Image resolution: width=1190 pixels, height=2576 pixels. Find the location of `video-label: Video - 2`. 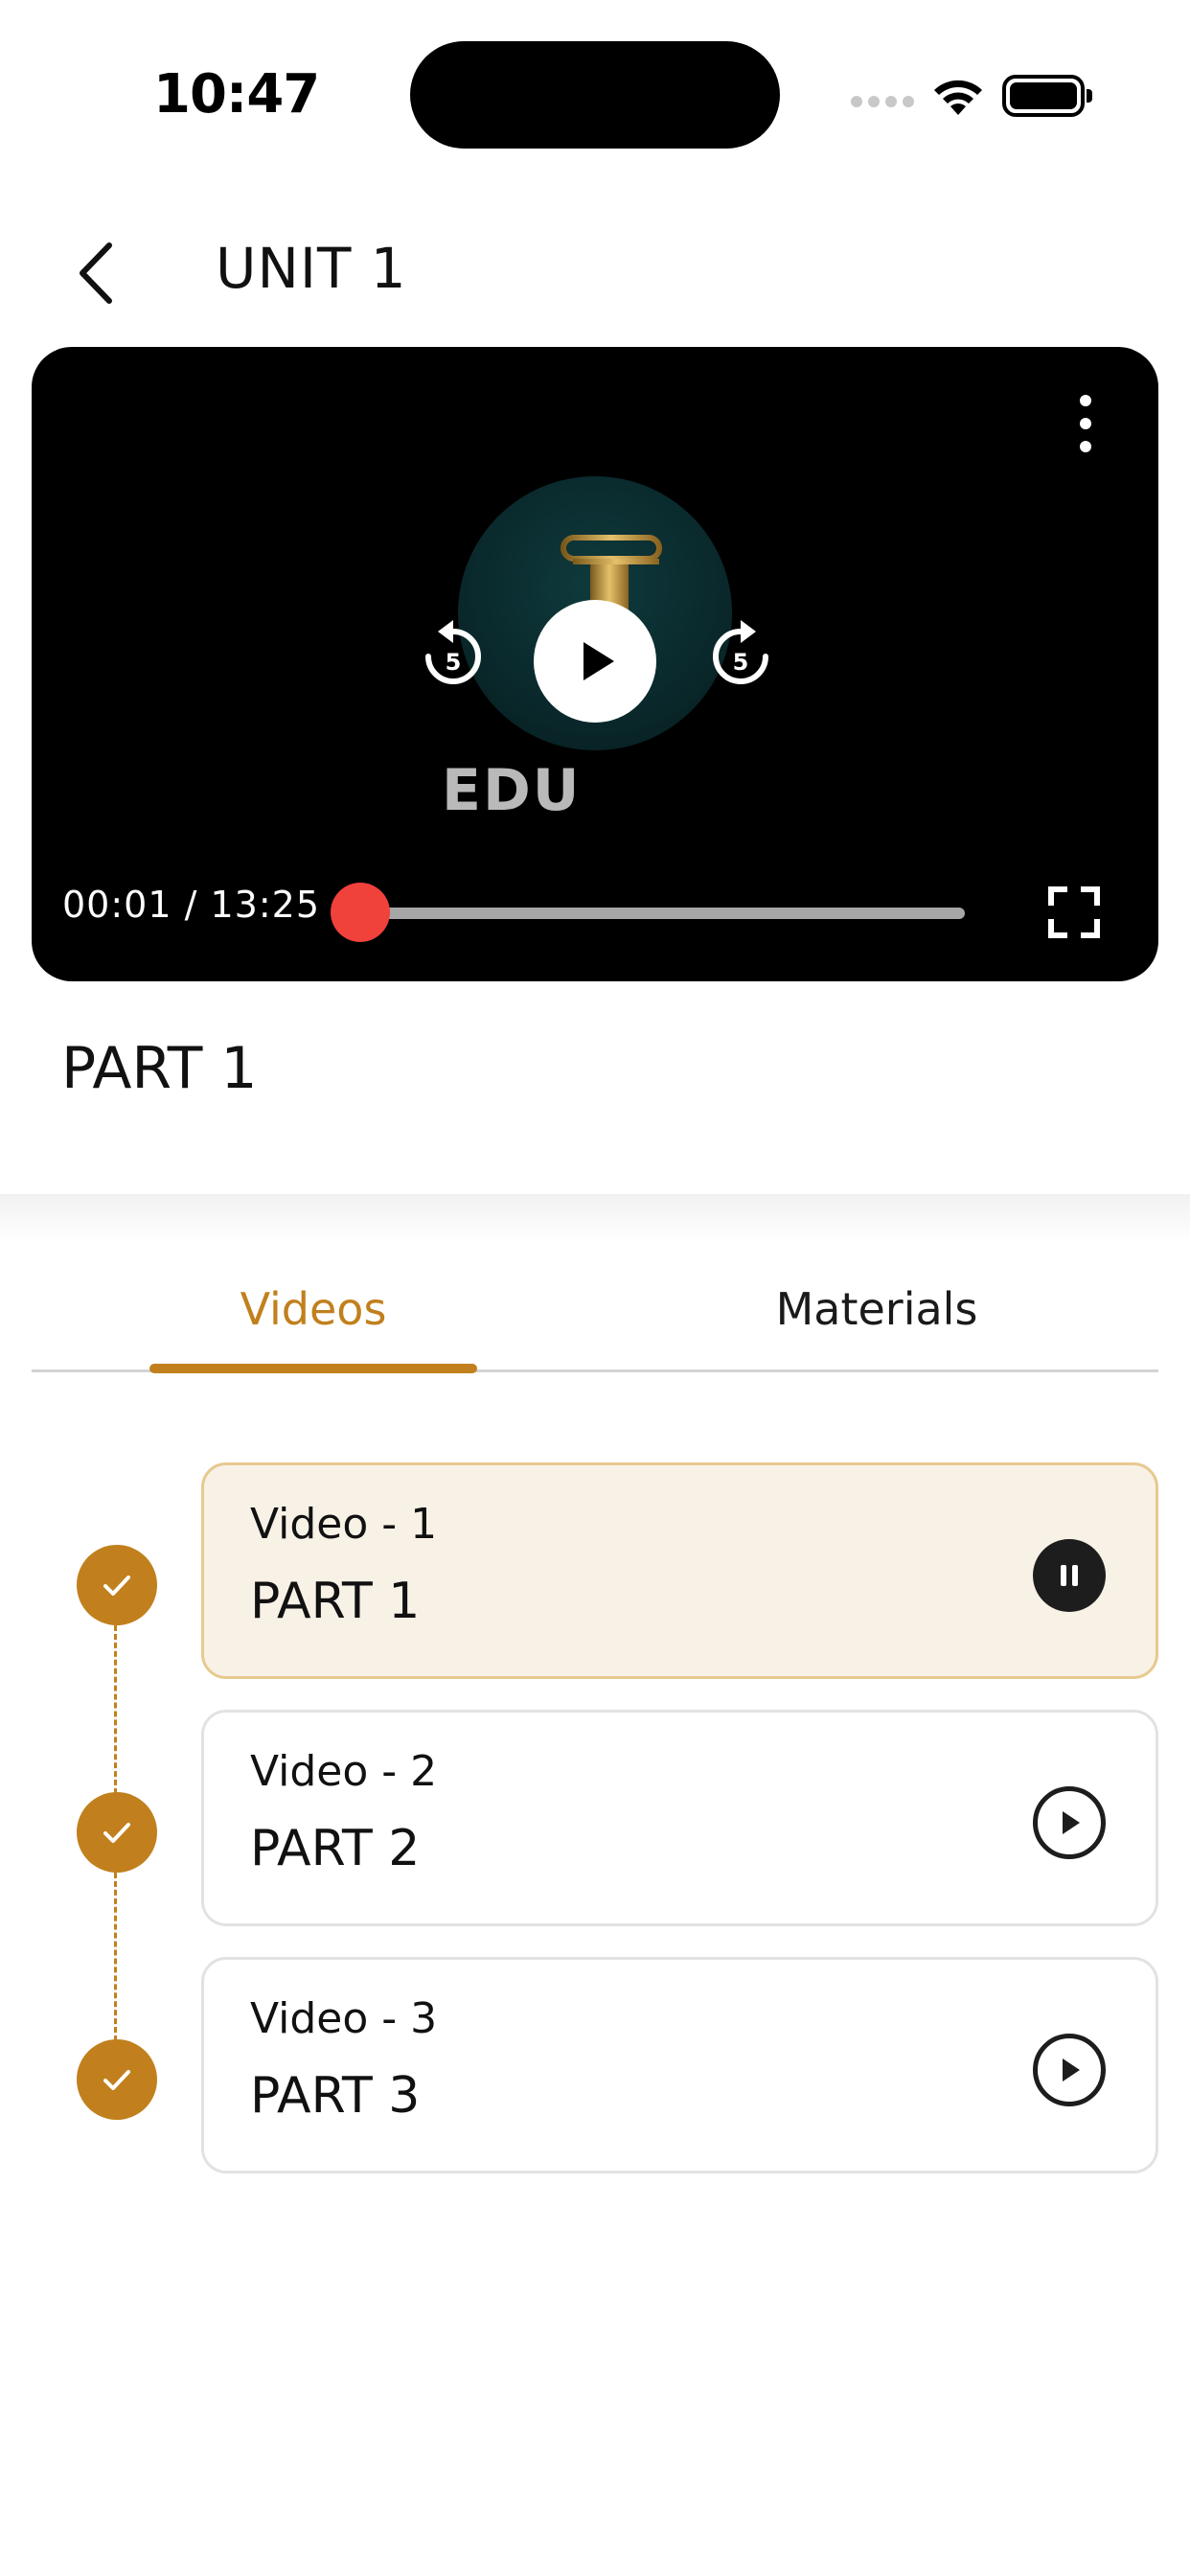

video-label: Video - 2 is located at coordinates (344, 1771).